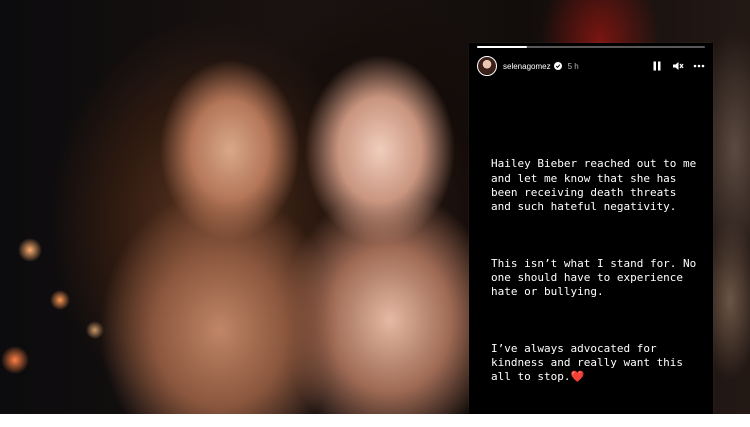 This screenshot has width=750, height=427. Describe the element at coordinates (527, 66) in the screenshot. I see `story-username: selenagomez` at that location.